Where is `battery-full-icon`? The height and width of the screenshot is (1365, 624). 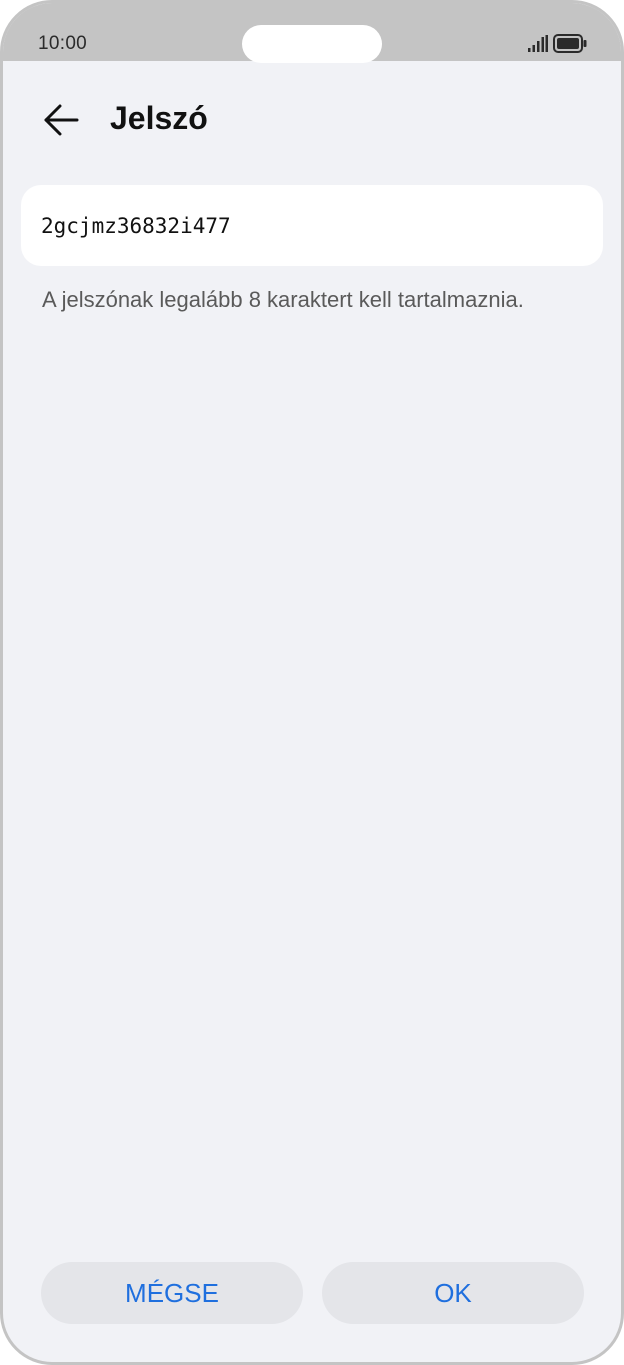
battery-full-icon is located at coordinates (570, 43).